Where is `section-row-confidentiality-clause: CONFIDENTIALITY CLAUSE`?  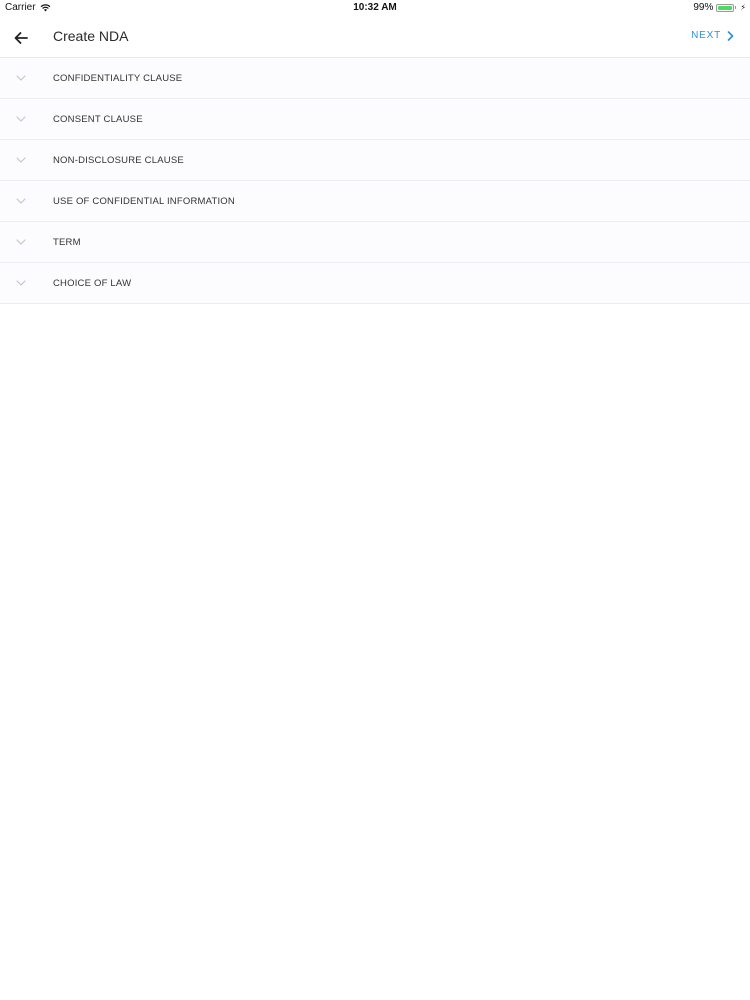
section-row-confidentiality-clause: CONFIDENTIALITY CLAUSE is located at coordinates (375, 78).